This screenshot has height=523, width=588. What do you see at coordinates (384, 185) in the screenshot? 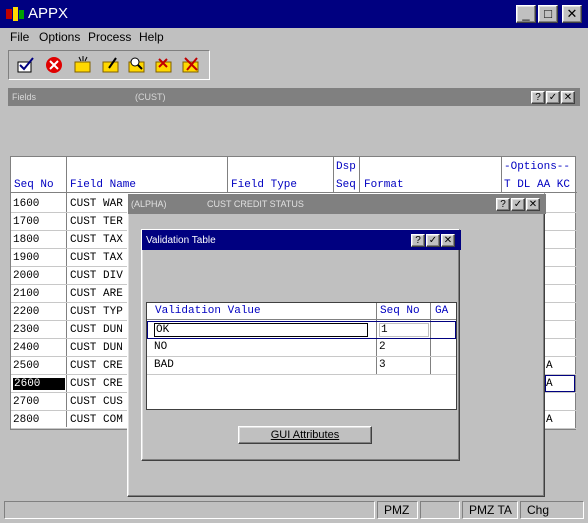
I see `header-format: Format` at bounding box center [384, 185].